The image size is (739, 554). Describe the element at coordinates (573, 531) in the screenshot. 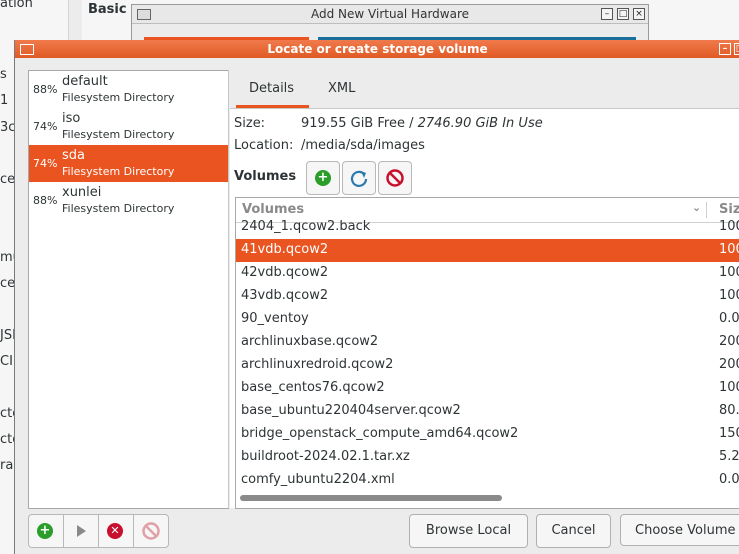

I see `cancel-button: Cancel` at that location.